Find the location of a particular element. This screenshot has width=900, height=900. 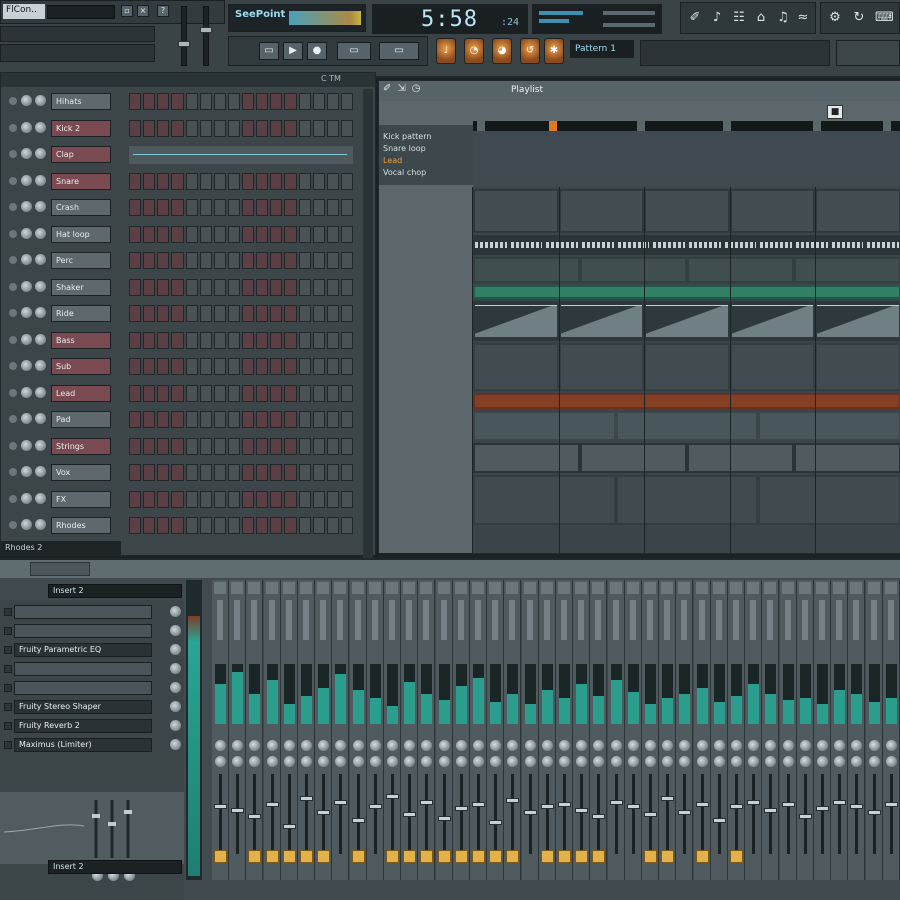

channel-mute-led is located at coordinates (13, 207).